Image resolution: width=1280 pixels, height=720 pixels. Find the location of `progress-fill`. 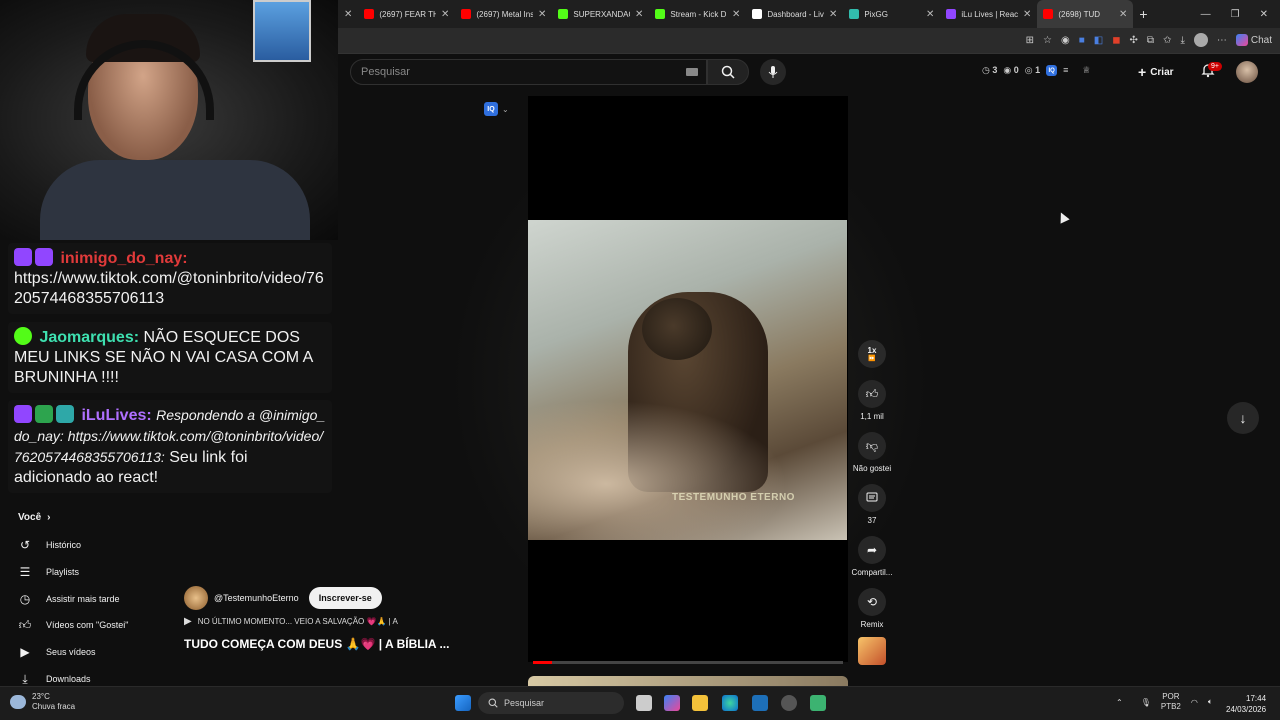

progress-fill is located at coordinates (542, 662).